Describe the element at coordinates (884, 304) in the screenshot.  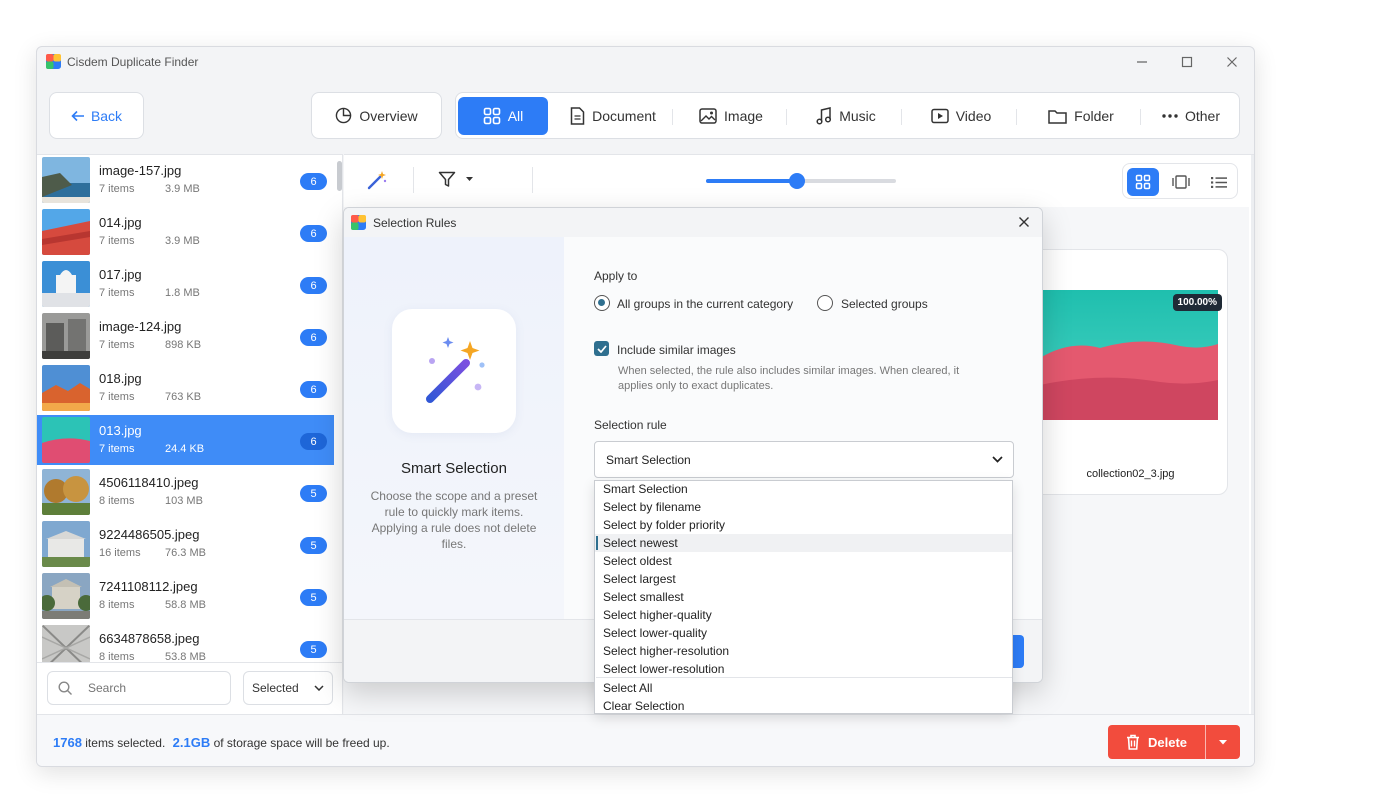
I see `radio-selected-groups-label: Selected groups` at that location.